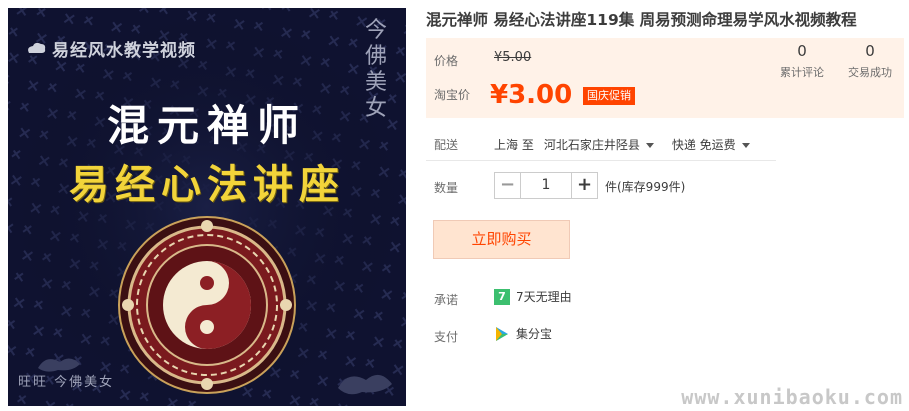 This screenshot has height=411, width=909. Describe the element at coordinates (446, 145) in the screenshot. I see `delivery-label: 配送` at that location.